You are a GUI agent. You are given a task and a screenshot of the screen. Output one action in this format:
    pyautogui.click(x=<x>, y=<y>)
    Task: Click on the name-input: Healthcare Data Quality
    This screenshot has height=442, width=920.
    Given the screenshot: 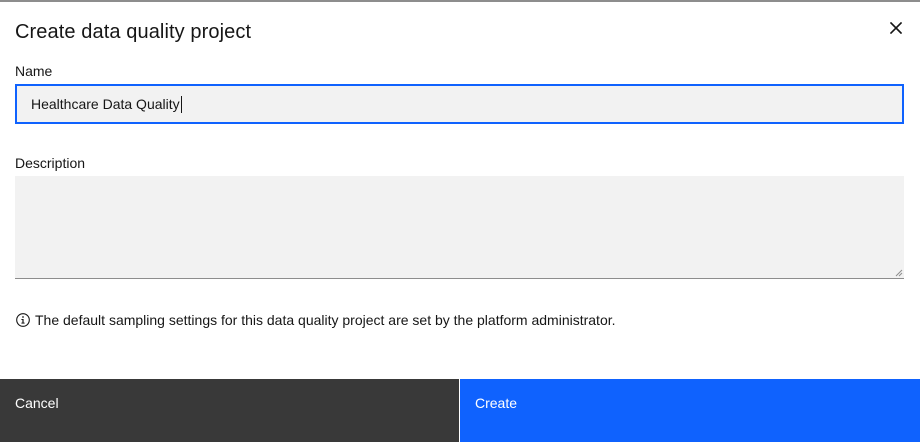 What is the action you would take?
    pyautogui.click(x=459, y=104)
    